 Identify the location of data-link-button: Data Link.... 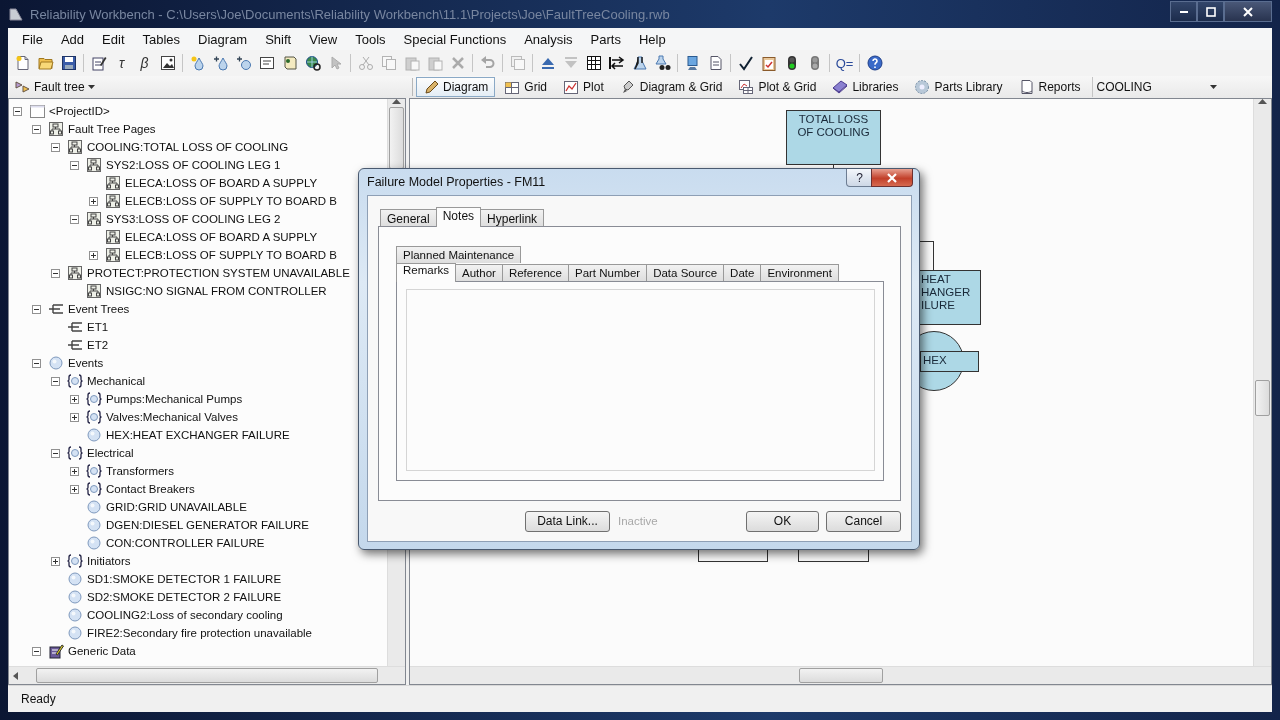
(567, 521).